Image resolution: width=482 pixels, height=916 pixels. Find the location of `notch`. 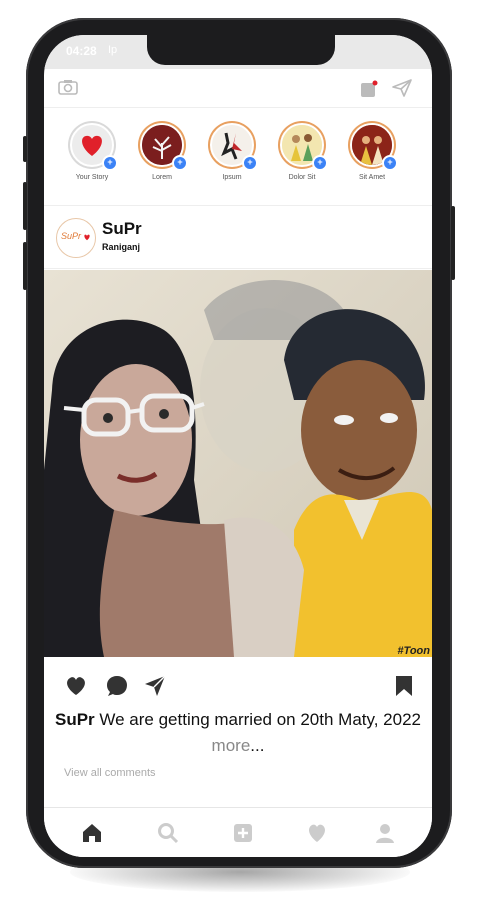

notch is located at coordinates (241, 50).